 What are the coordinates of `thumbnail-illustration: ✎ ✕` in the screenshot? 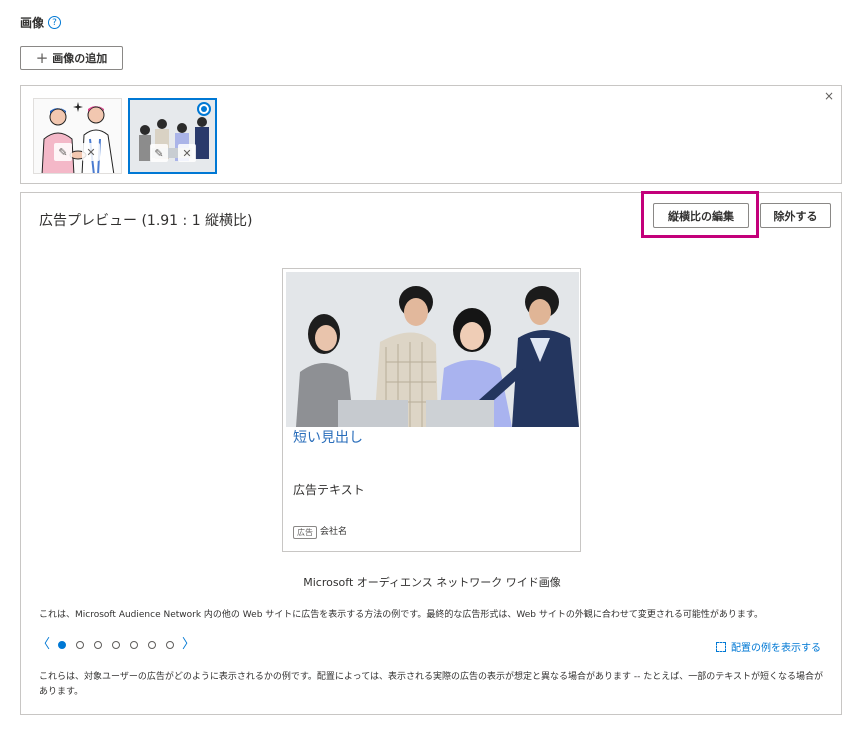 It's located at (77, 136).